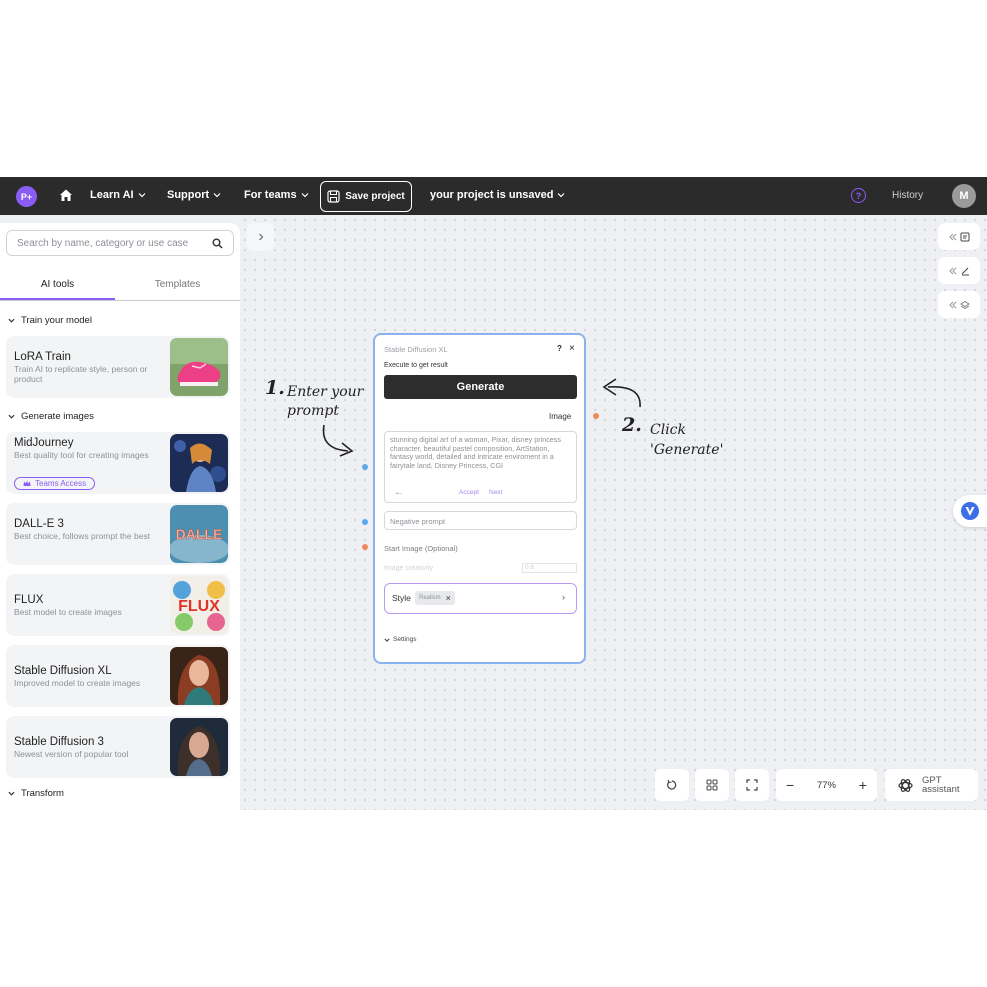  I want to click on card-thumbnail: DALLE, so click(199, 534).